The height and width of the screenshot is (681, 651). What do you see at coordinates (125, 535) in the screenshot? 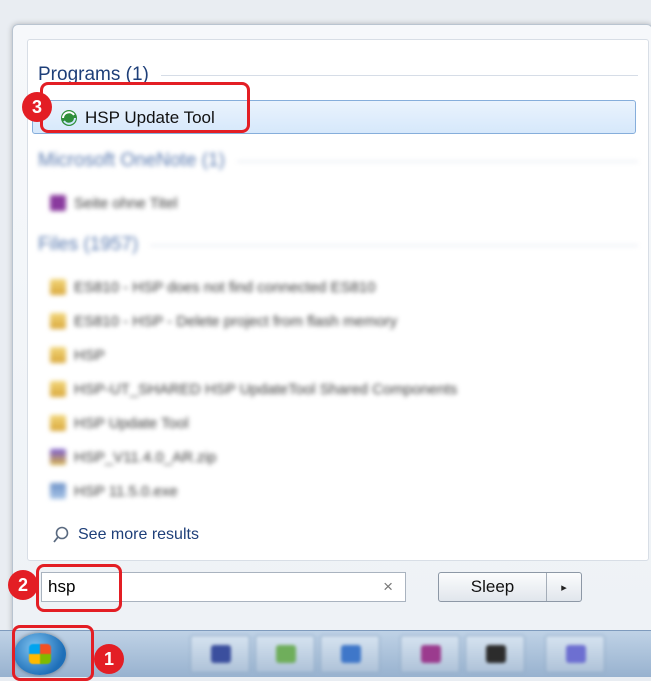
I see `see-more-results-link: See more results` at bounding box center [125, 535].